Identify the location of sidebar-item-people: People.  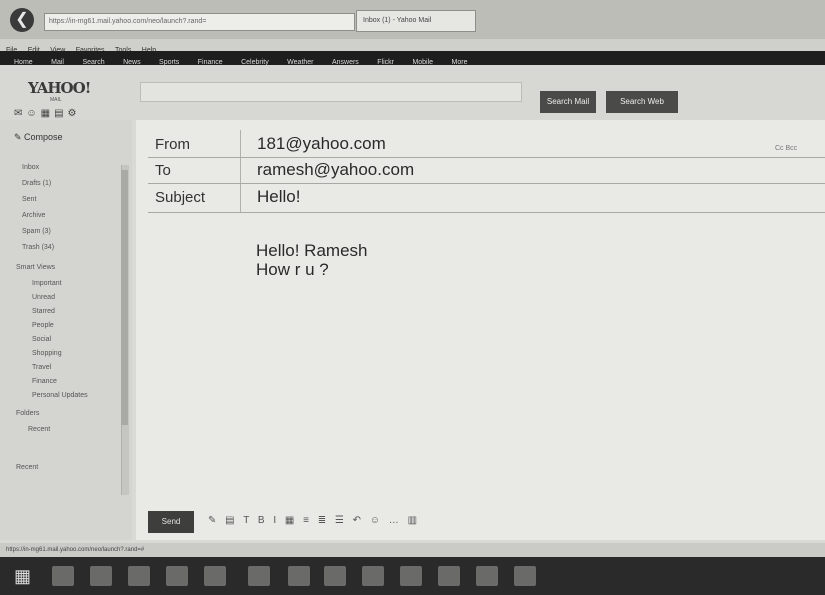
(43, 325).